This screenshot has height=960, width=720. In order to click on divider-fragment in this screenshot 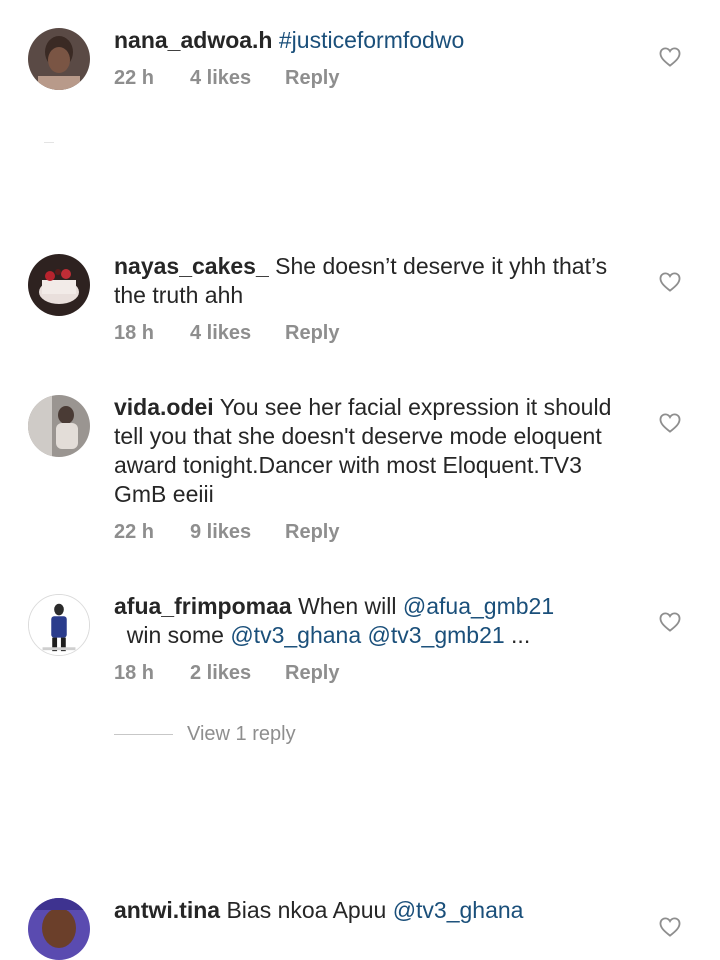, I will do `click(49, 142)`.